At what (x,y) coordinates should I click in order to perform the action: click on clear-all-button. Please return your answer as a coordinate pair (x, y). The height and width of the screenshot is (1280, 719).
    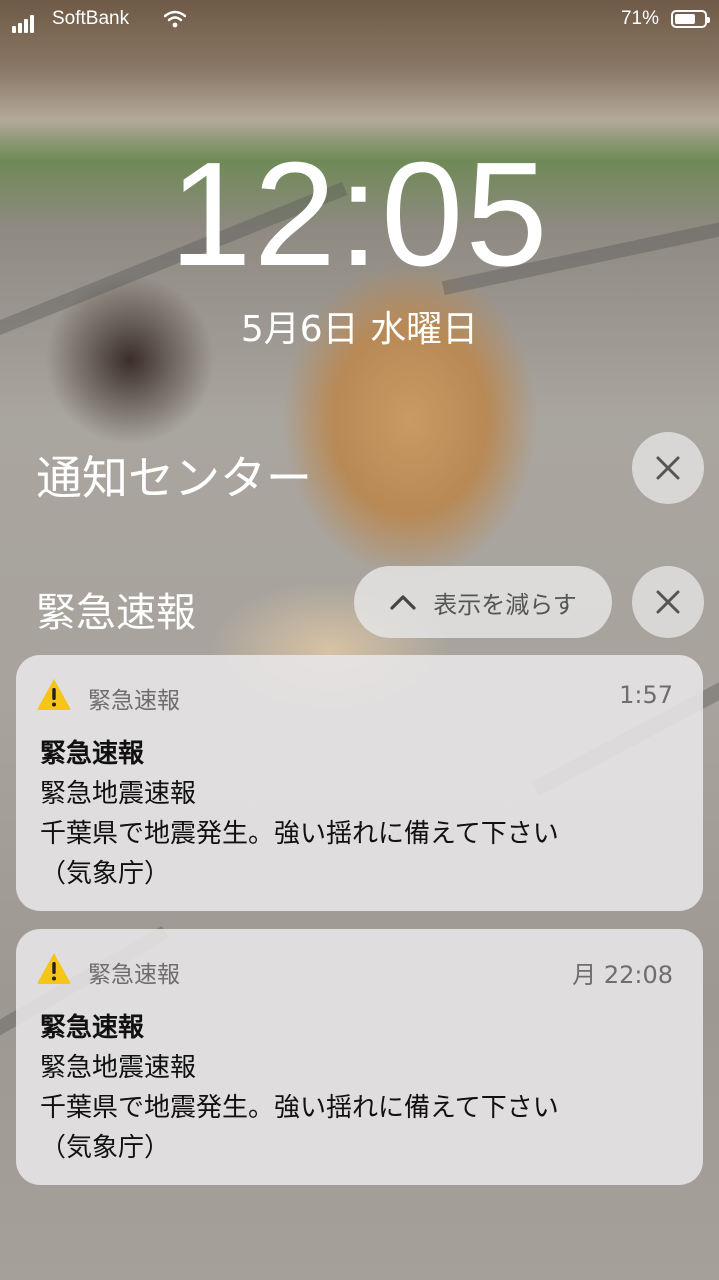
    Looking at the image, I should click on (668, 468).